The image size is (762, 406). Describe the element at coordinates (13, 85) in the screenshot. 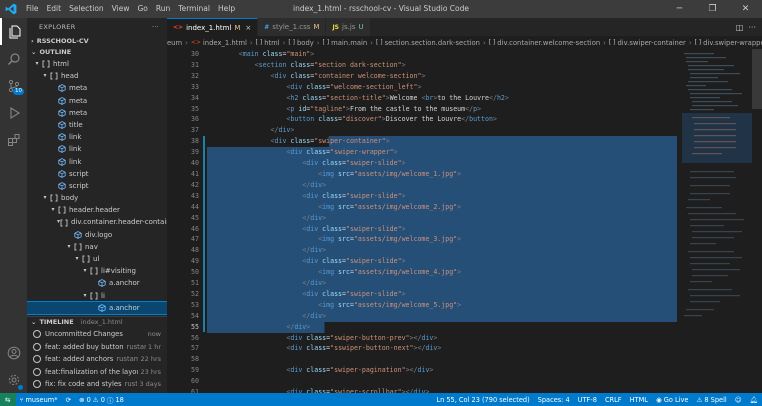

I see `source-control-icon: 10` at that location.